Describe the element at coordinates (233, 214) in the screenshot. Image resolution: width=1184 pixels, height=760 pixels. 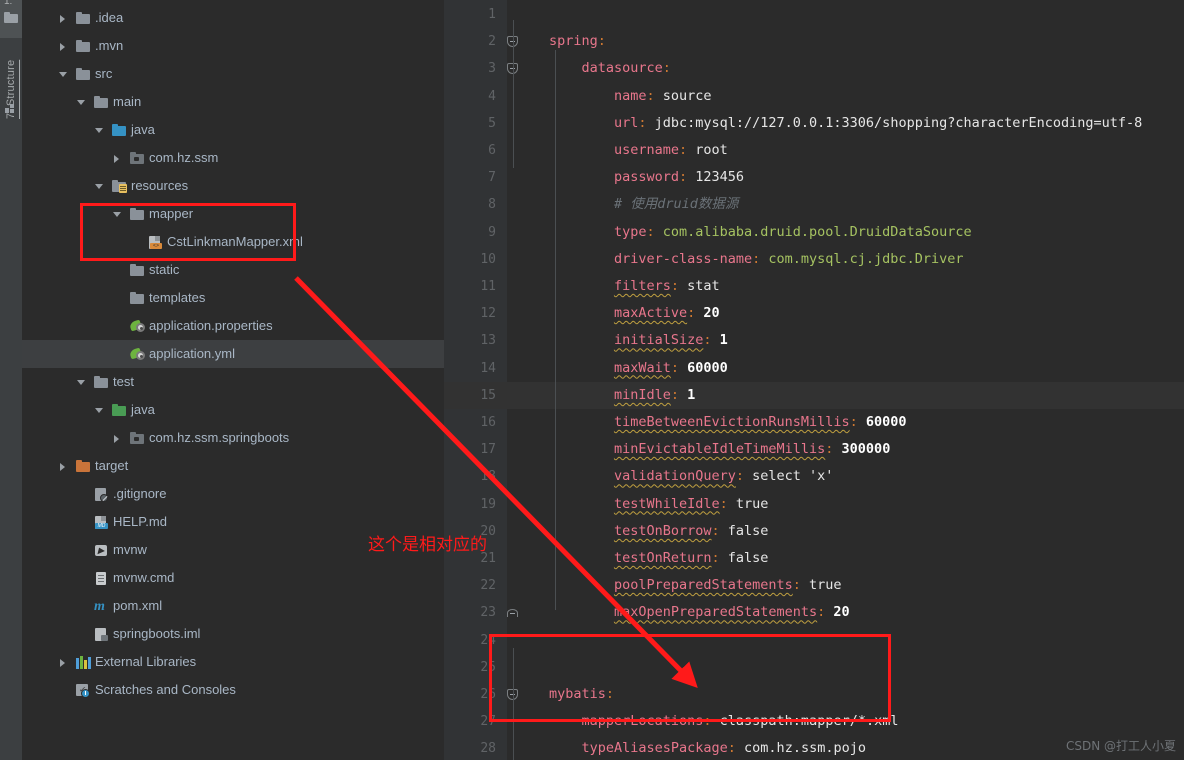
I see `tree-item-mapper: mapper` at that location.